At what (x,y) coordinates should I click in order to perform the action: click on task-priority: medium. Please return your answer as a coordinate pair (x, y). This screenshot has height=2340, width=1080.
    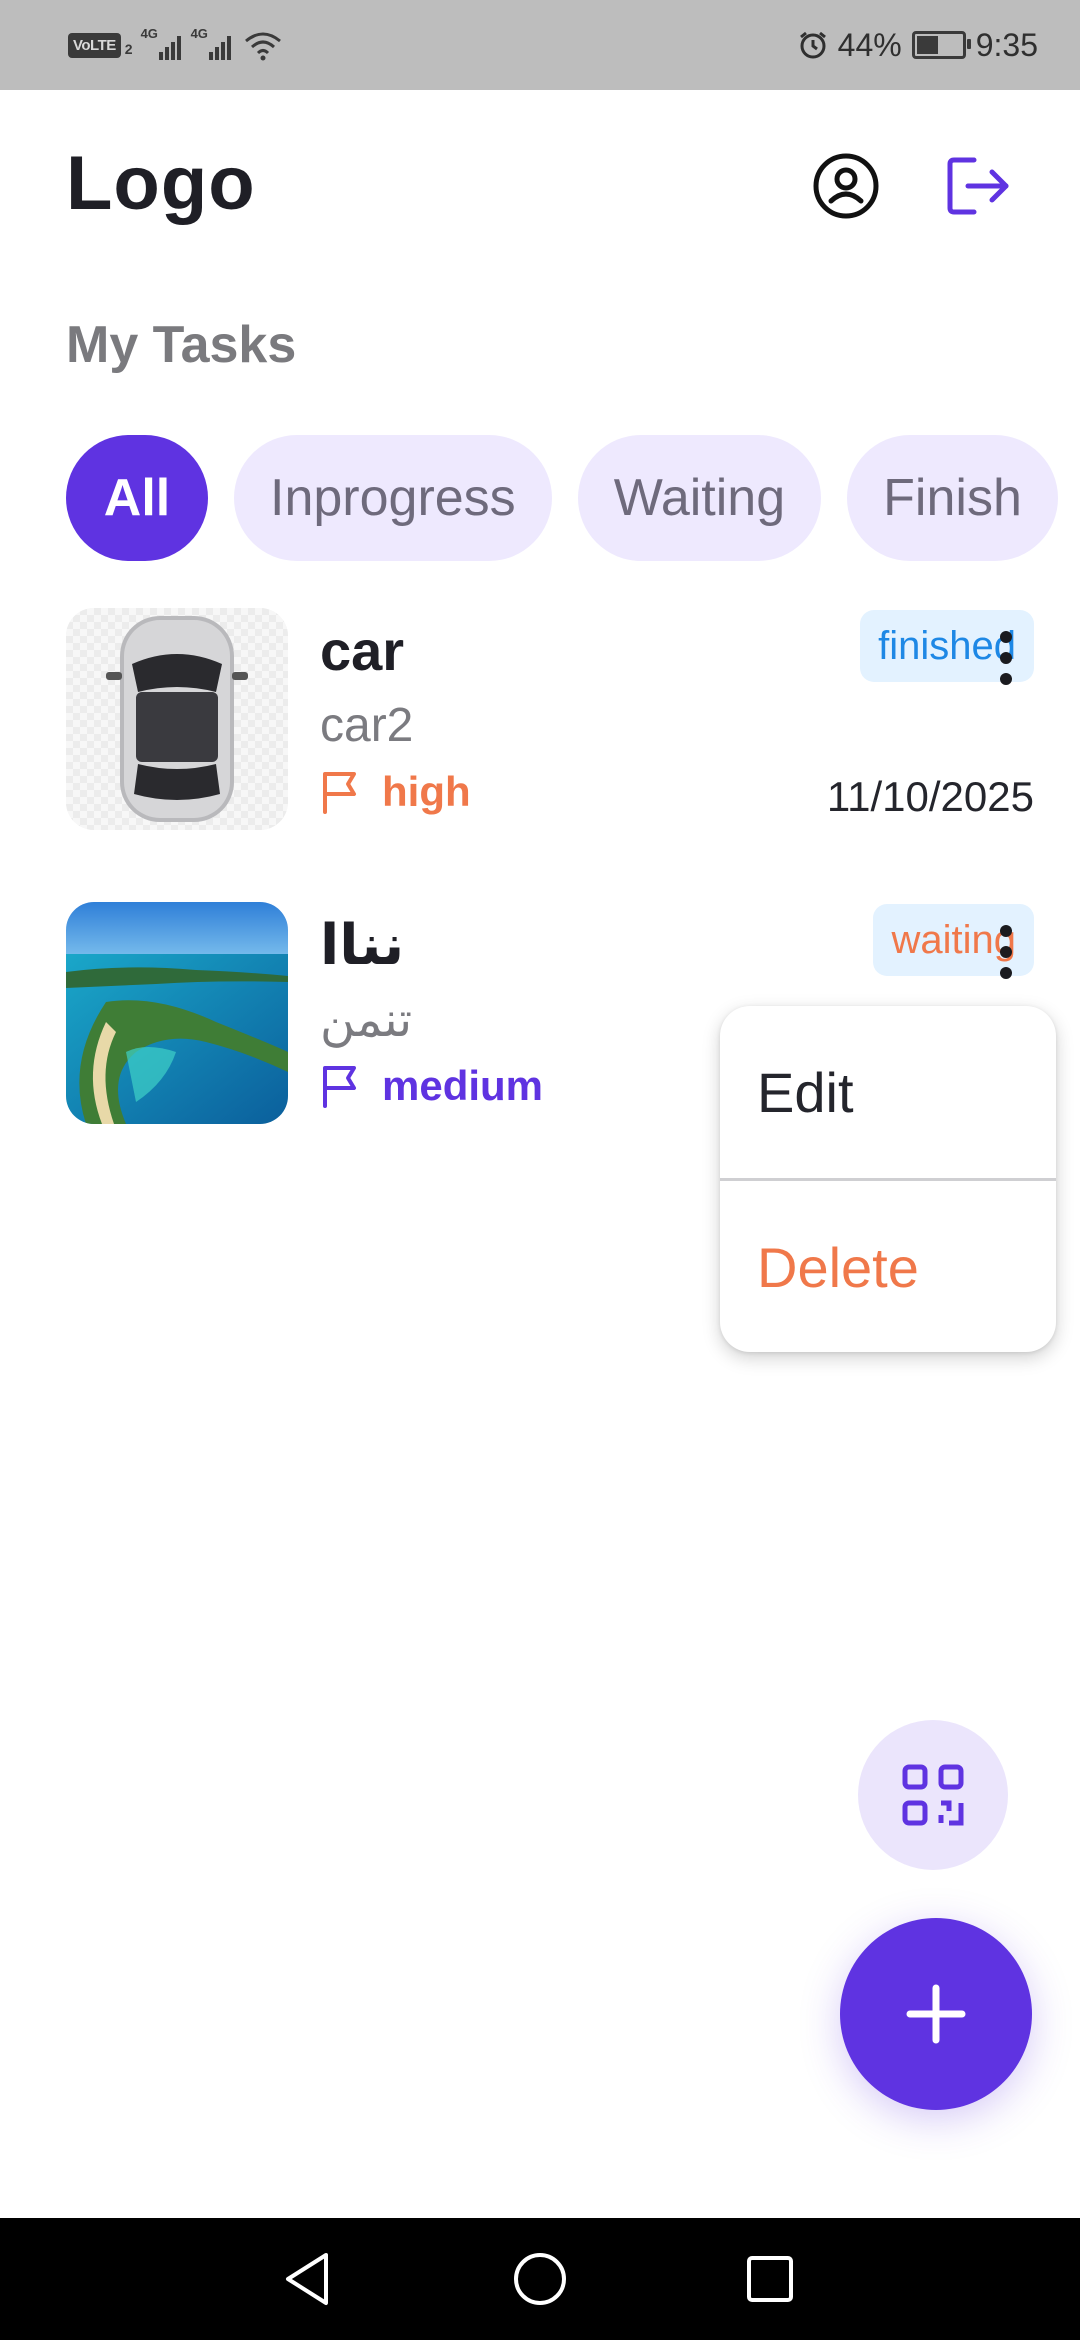
    Looking at the image, I should click on (431, 1086).